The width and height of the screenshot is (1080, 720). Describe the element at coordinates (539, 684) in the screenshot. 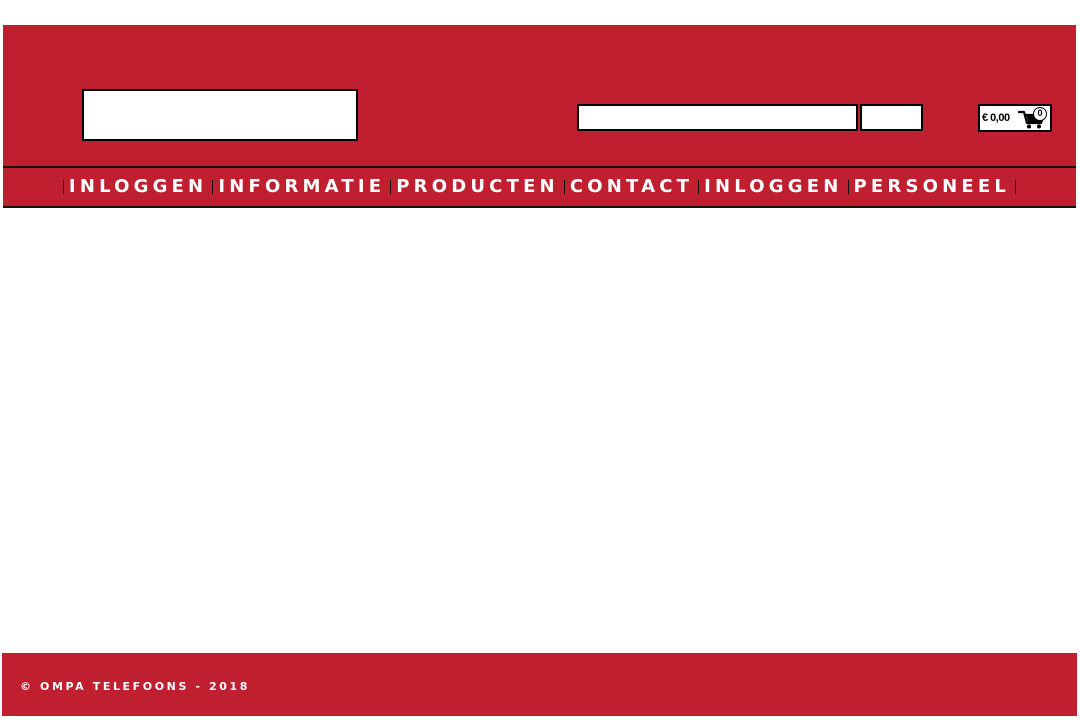

I see `site-footer: © OMPA TELEFOONS - 2018` at that location.